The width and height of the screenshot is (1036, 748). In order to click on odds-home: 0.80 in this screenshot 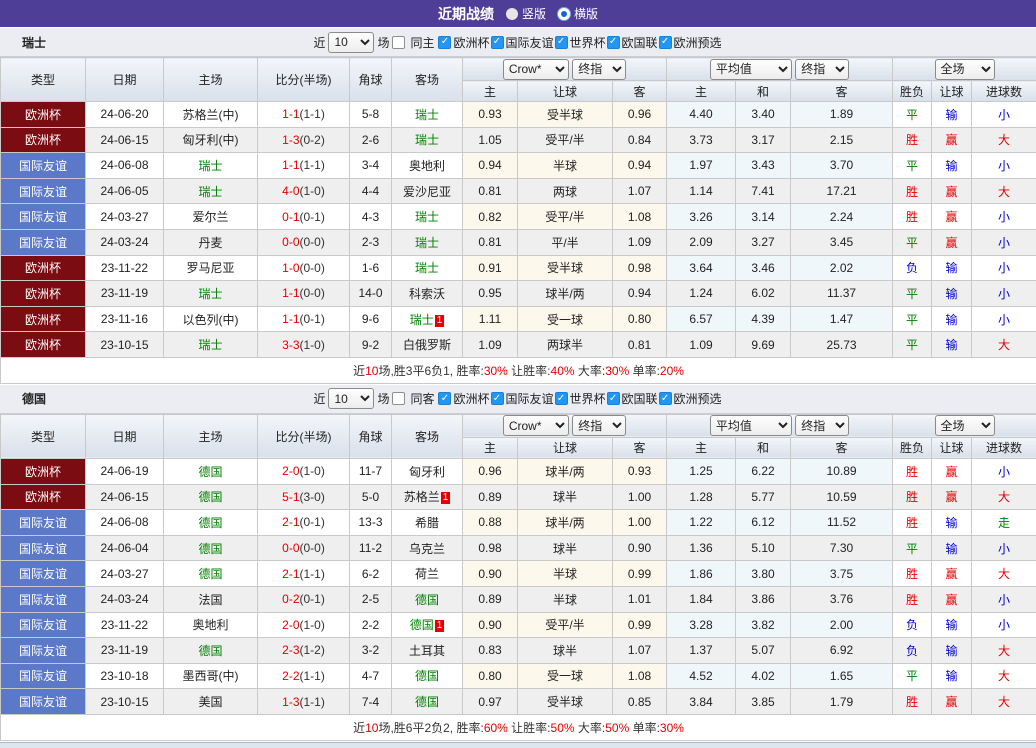, I will do `click(490, 676)`.